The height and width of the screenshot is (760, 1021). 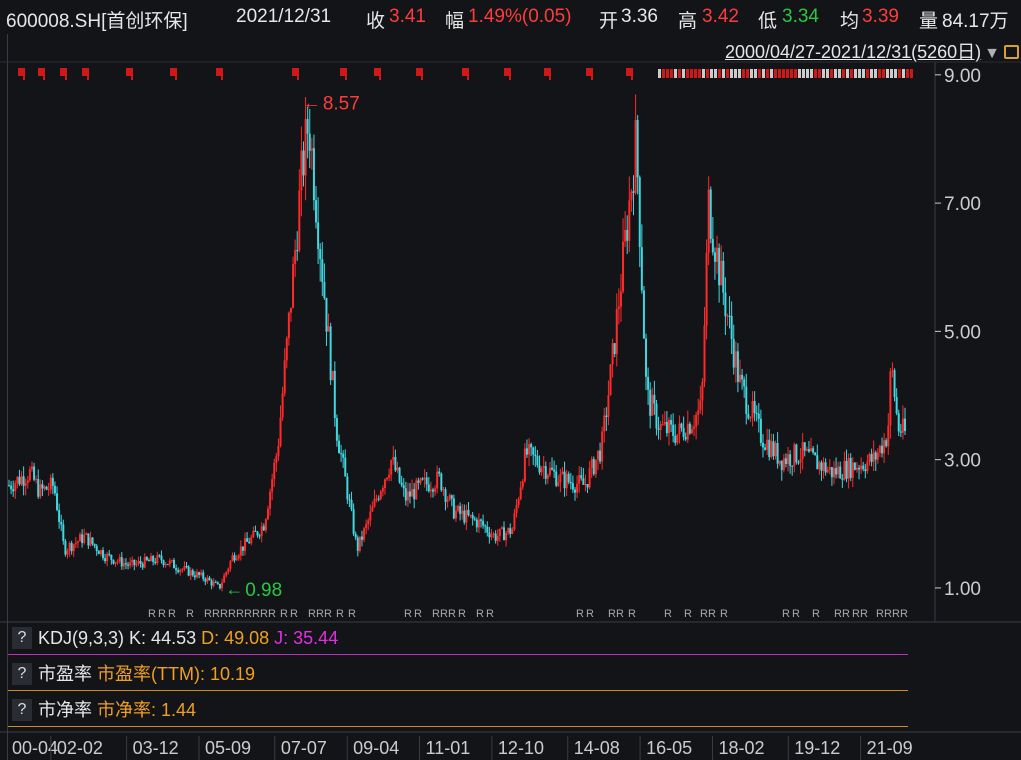 What do you see at coordinates (448, 748) in the screenshot?
I see `x-tick-label: 11-01` at bounding box center [448, 748].